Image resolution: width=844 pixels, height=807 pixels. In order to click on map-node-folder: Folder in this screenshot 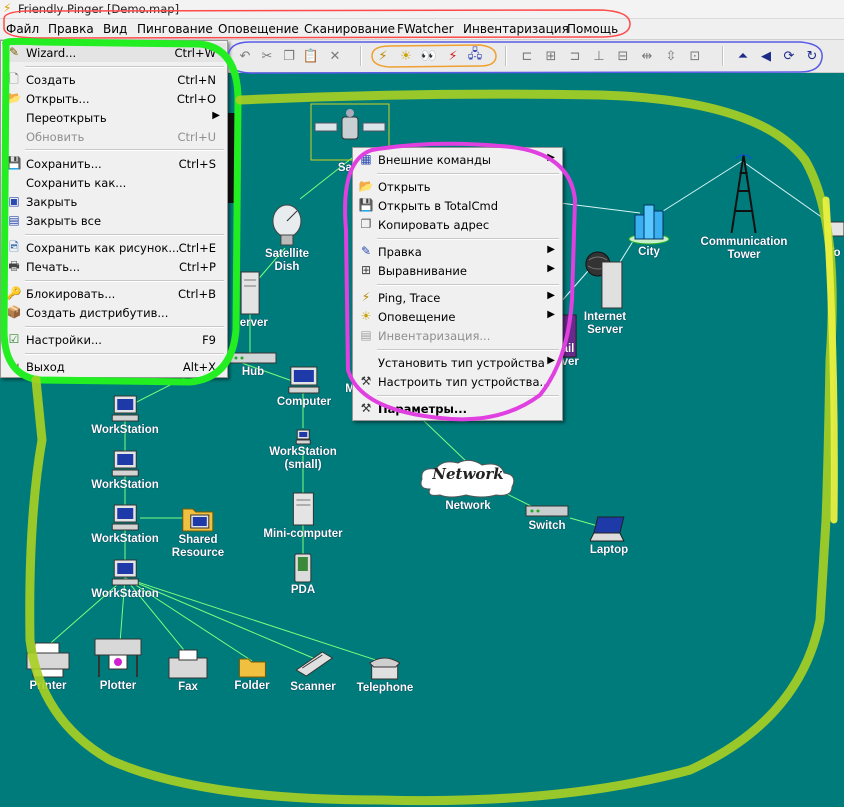, I will do `click(252, 673)`.